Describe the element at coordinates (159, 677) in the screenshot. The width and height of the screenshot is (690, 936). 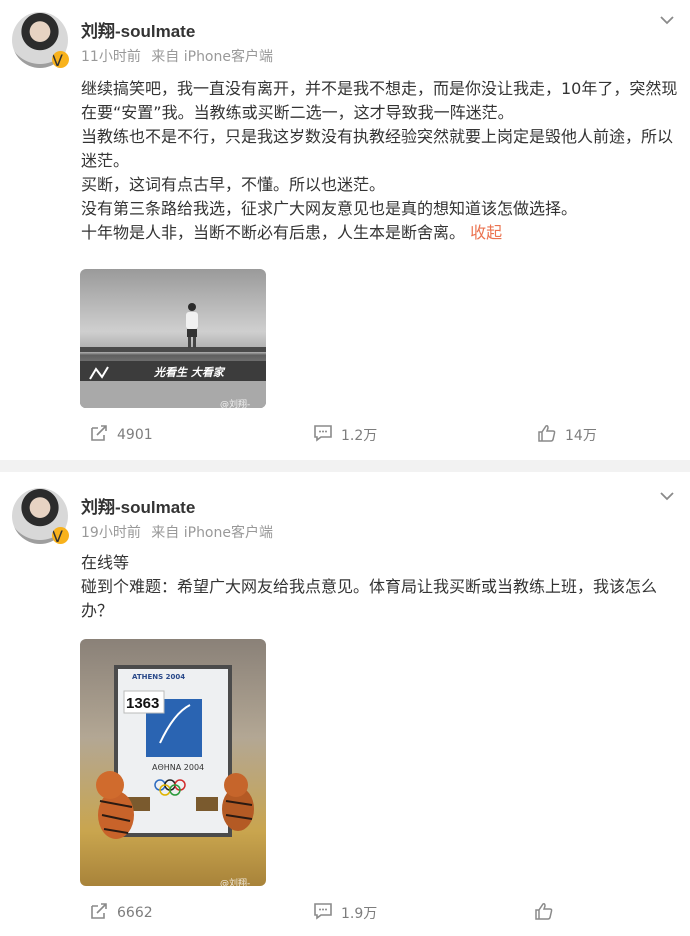
I see `frame-top-text: ATHENS 2004` at that location.